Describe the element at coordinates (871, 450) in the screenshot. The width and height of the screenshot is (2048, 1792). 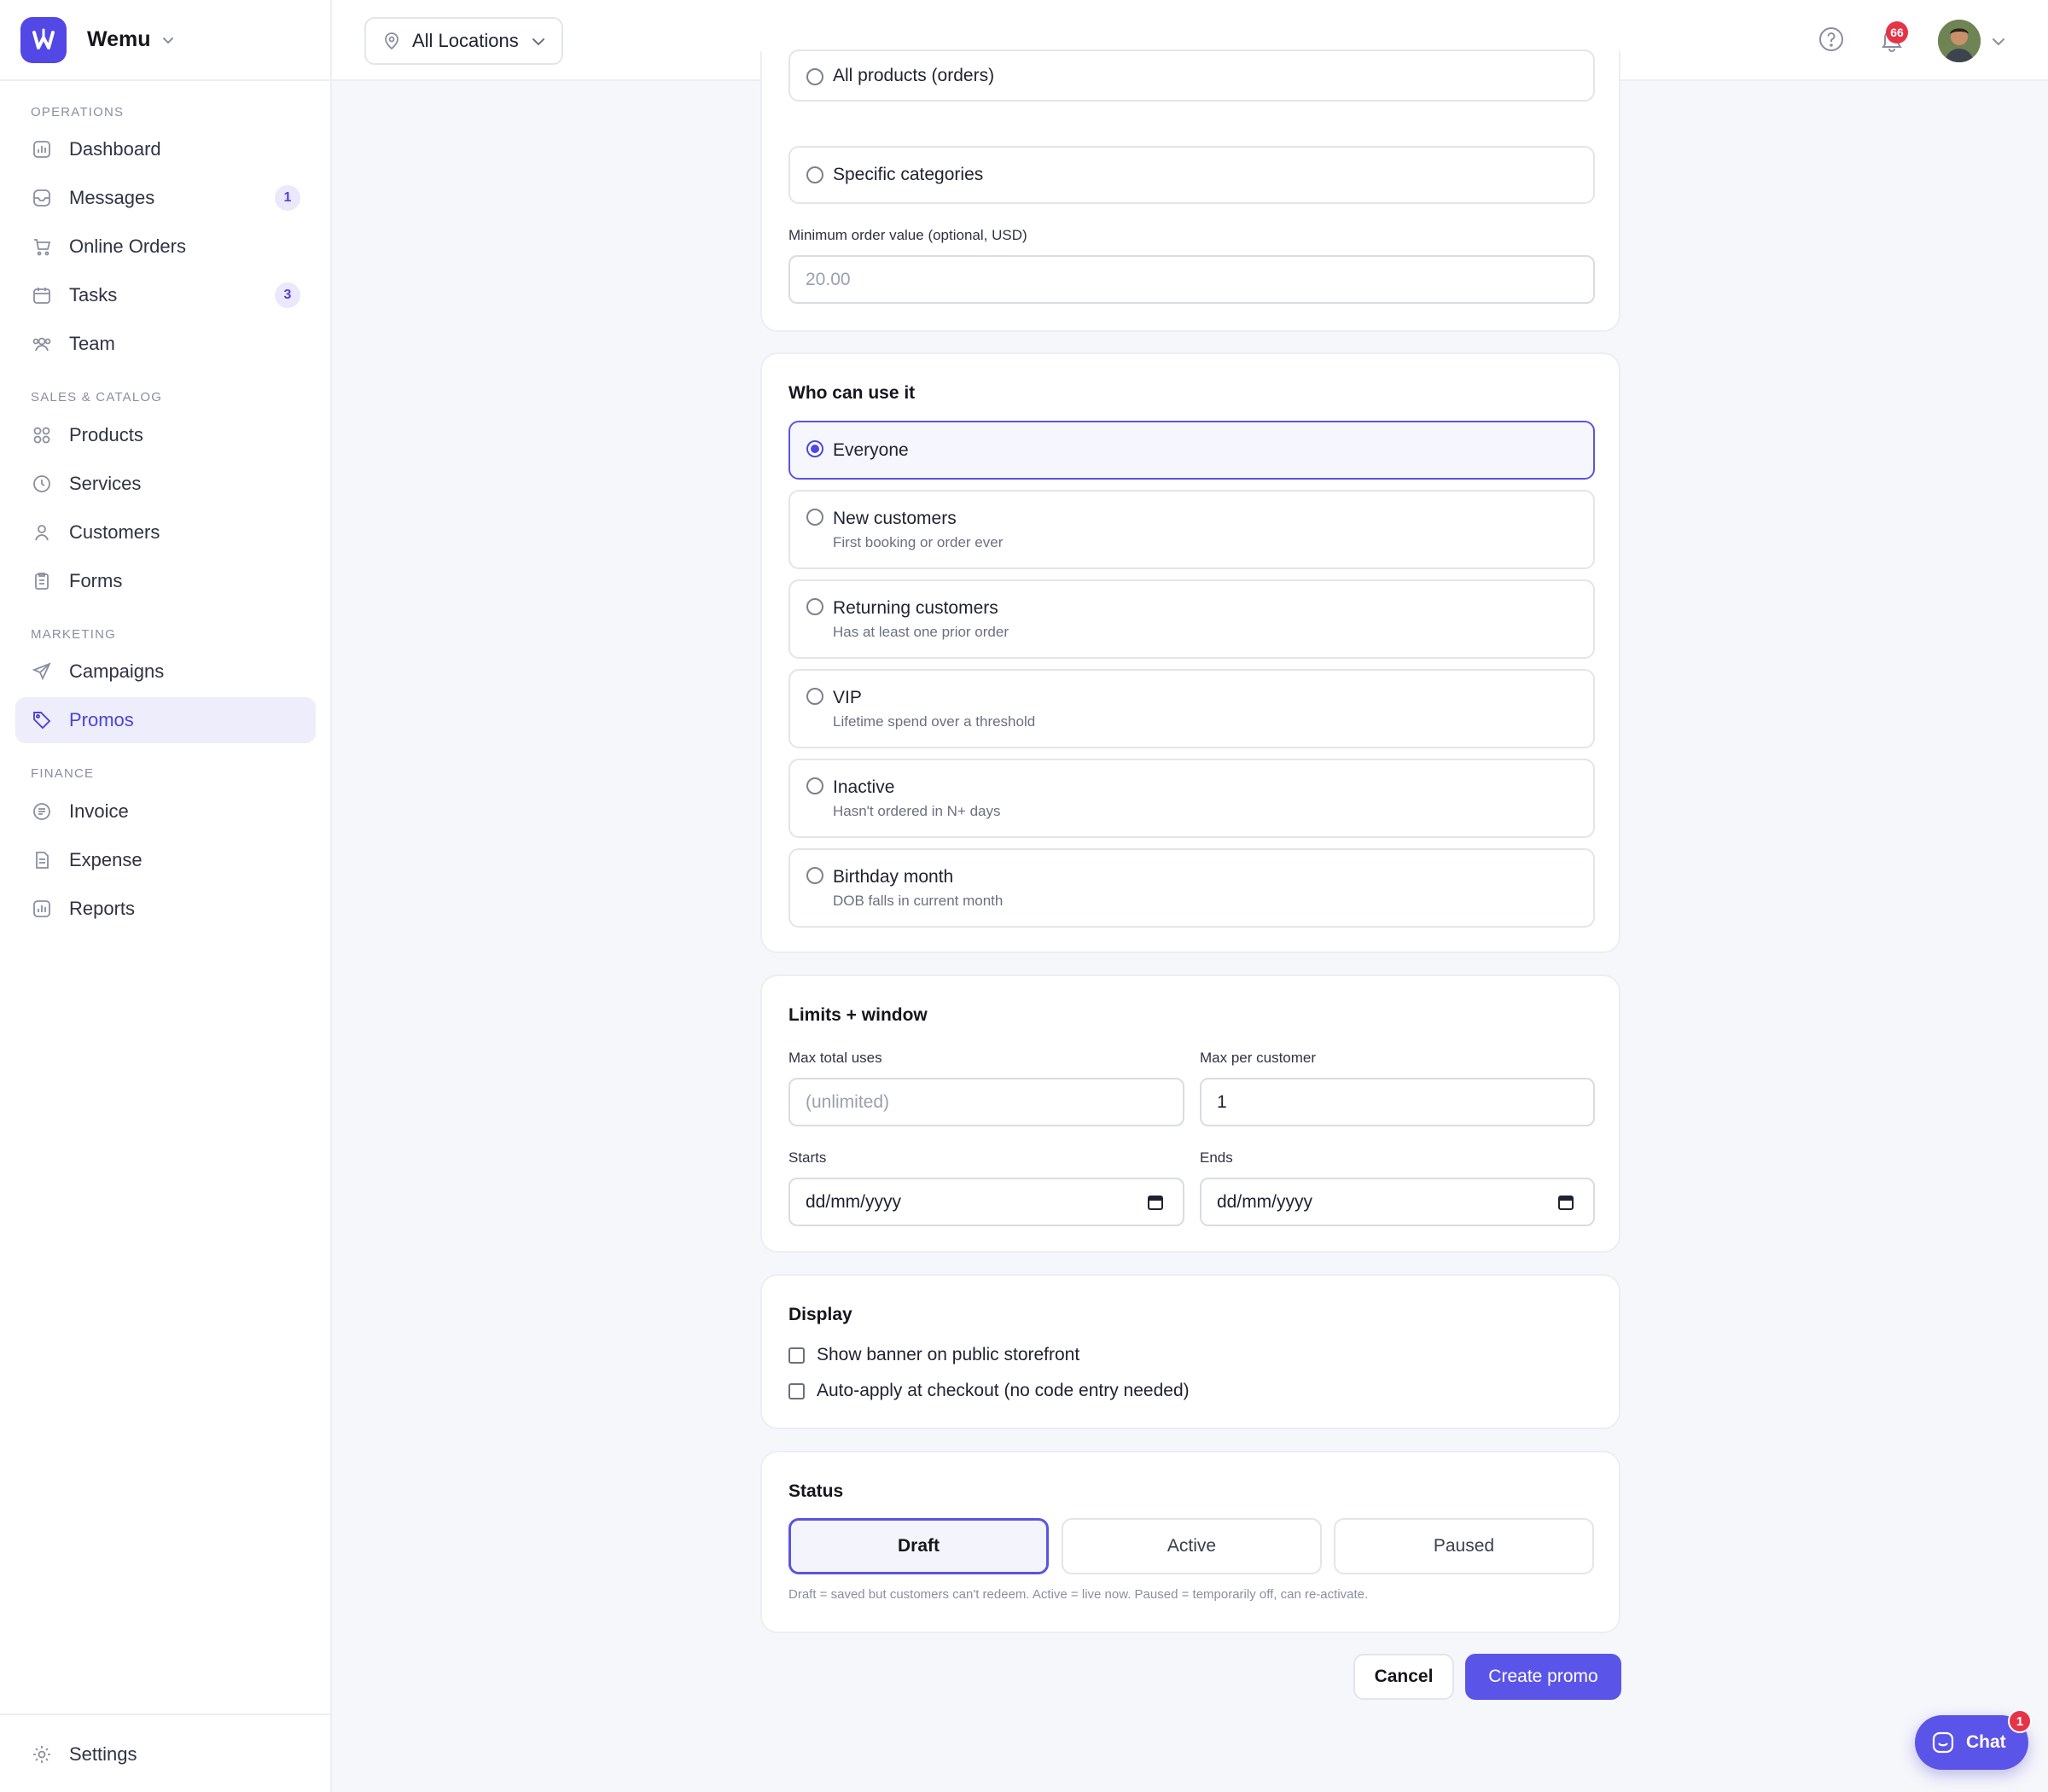
I see `option-label: Everyone` at that location.